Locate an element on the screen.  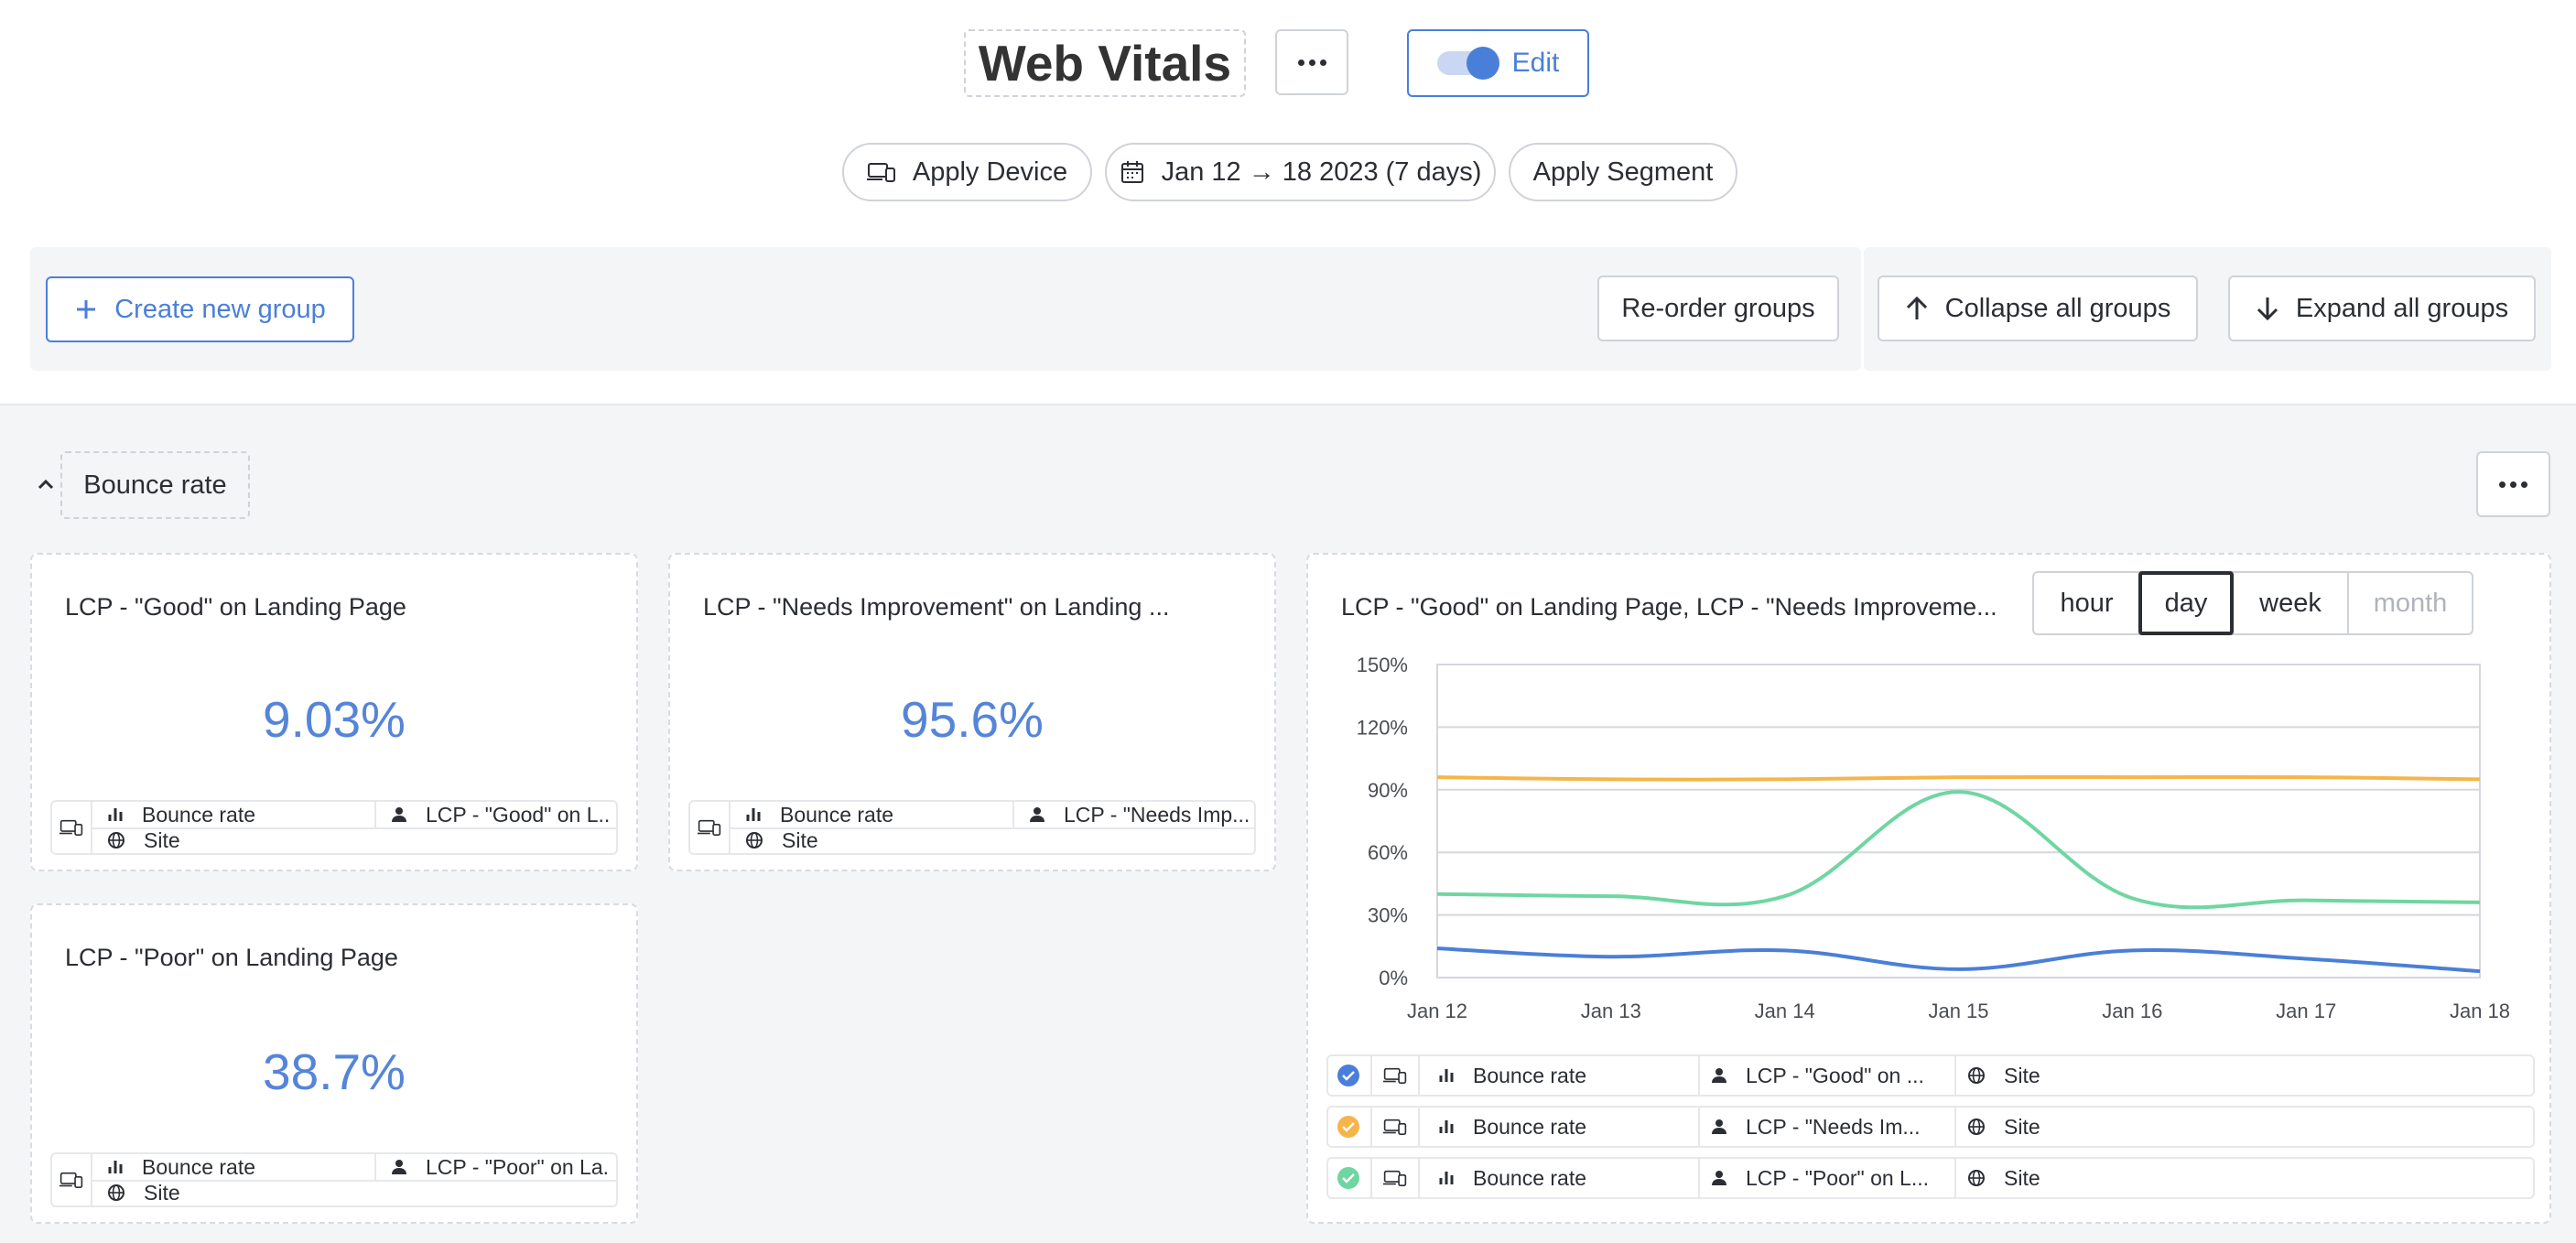
collapse-all-groups-label: Collapse all groups is located at coordinates (2058, 308).